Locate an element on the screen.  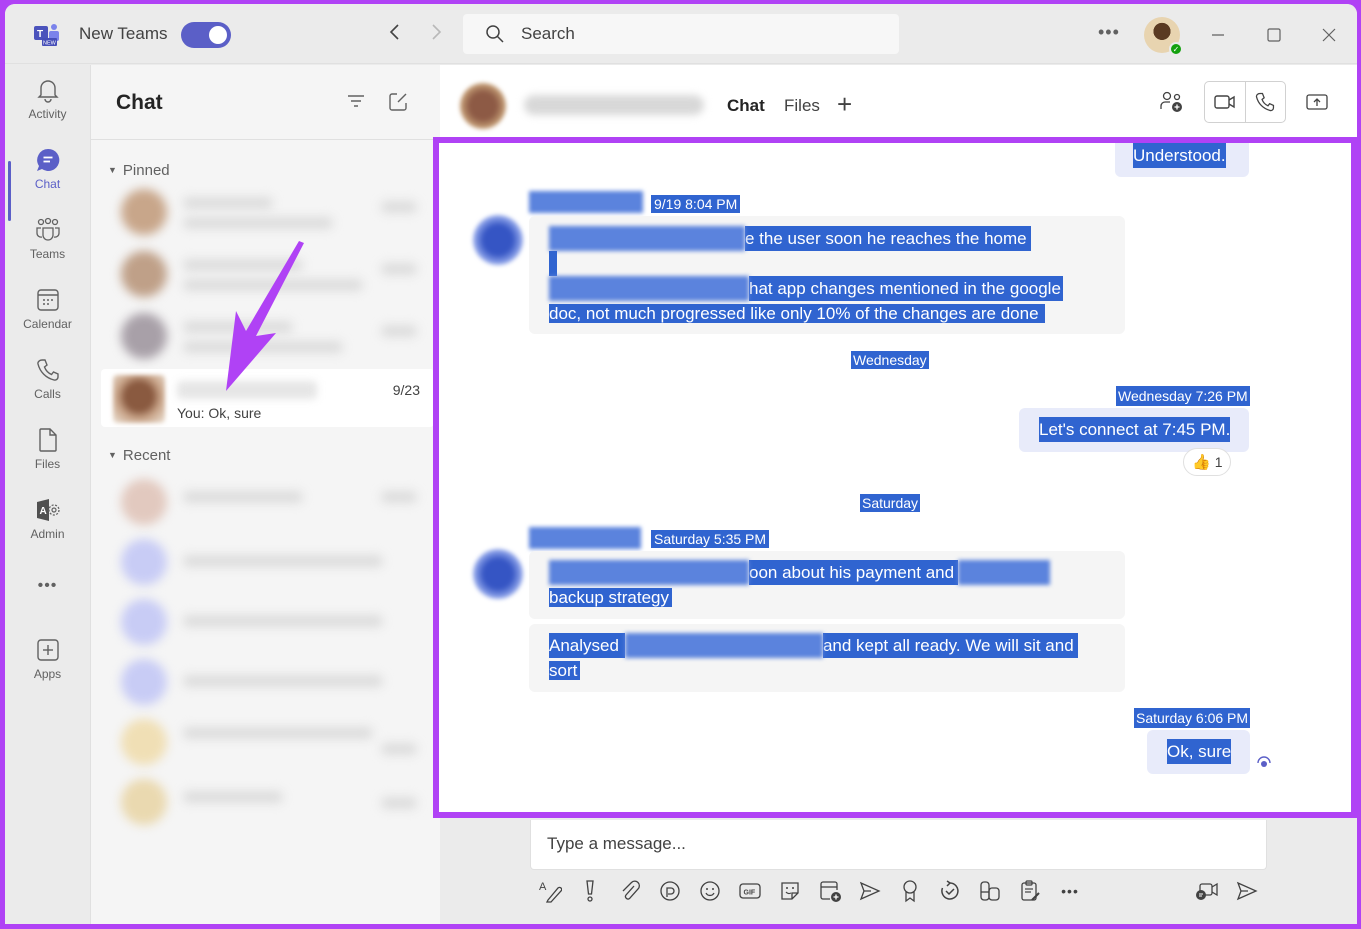
gif-button: GIF is located at coordinates (750, 891).